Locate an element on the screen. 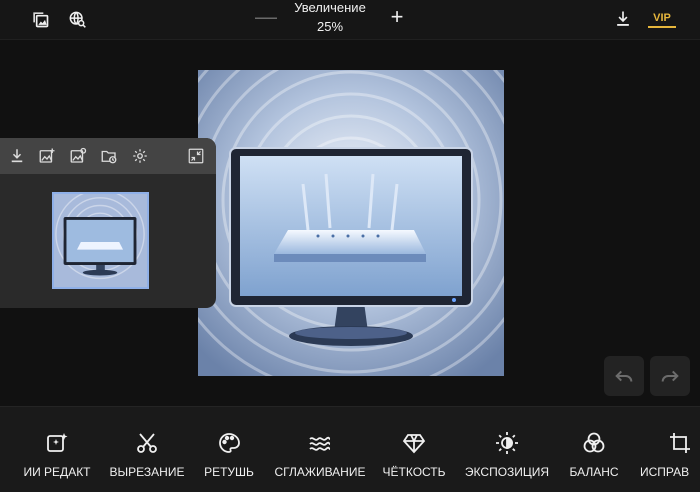 The width and height of the screenshot is (700, 492). crop-icon is located at coordinates (680, 443).